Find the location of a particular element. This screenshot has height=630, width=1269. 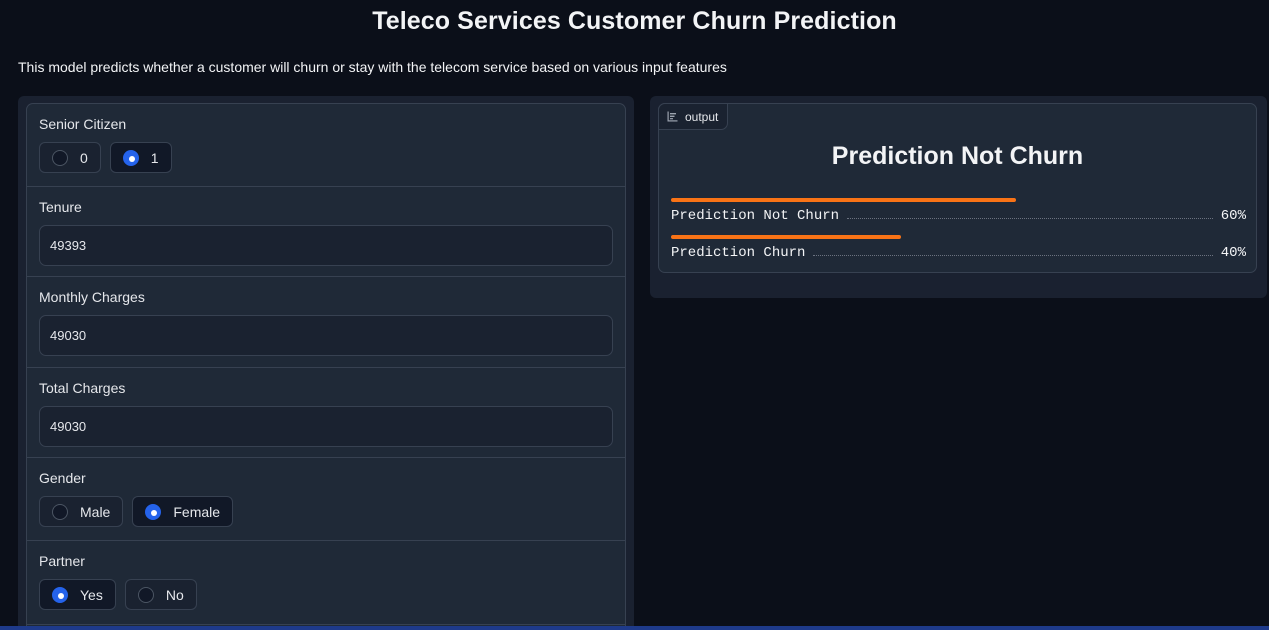

gender-option-male: Male is located at coordinates (81, 511).